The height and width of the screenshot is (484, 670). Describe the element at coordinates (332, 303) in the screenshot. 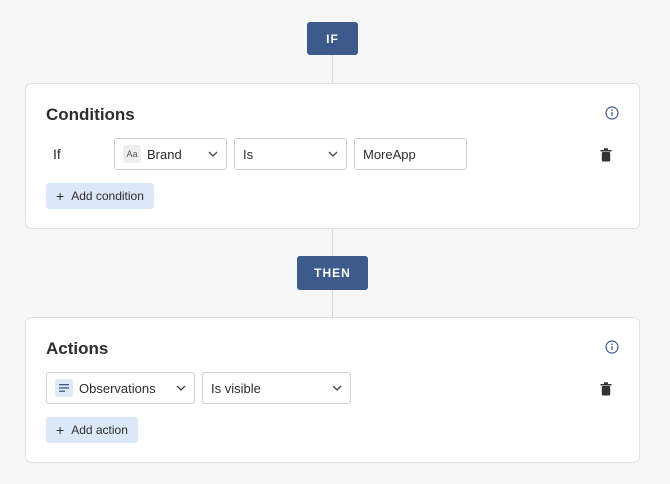

I see `flow-connector-middle-bottom` at that location.